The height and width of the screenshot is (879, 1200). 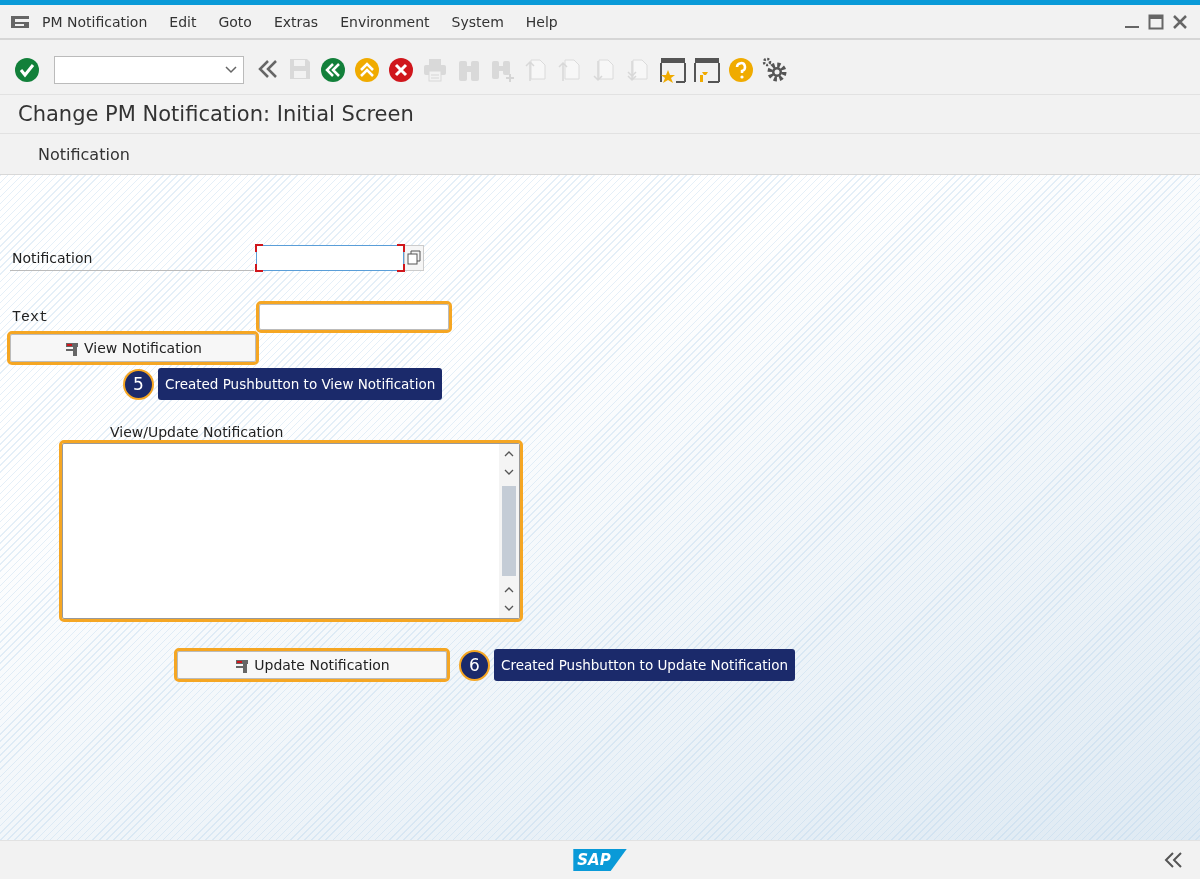 I want to click on update-notification-button: Update Notification, so click(x=312, y=665).